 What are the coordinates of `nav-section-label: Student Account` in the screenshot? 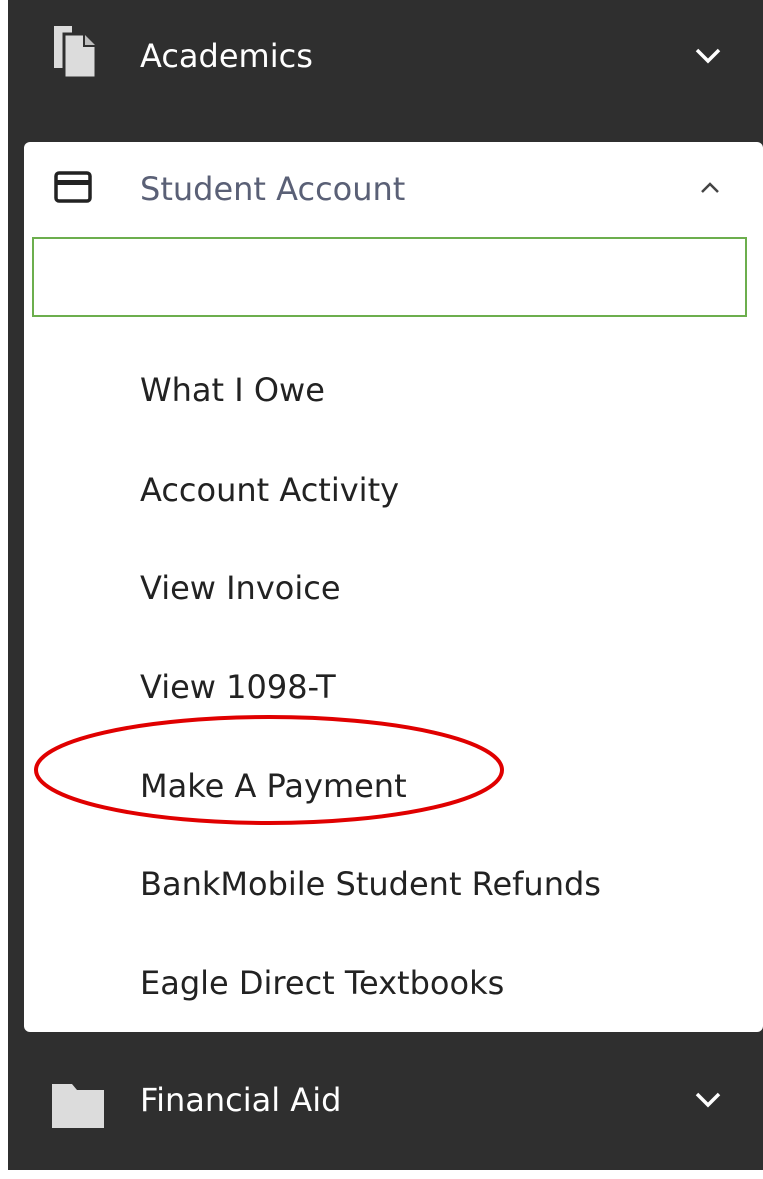 It's located at (273, 189).